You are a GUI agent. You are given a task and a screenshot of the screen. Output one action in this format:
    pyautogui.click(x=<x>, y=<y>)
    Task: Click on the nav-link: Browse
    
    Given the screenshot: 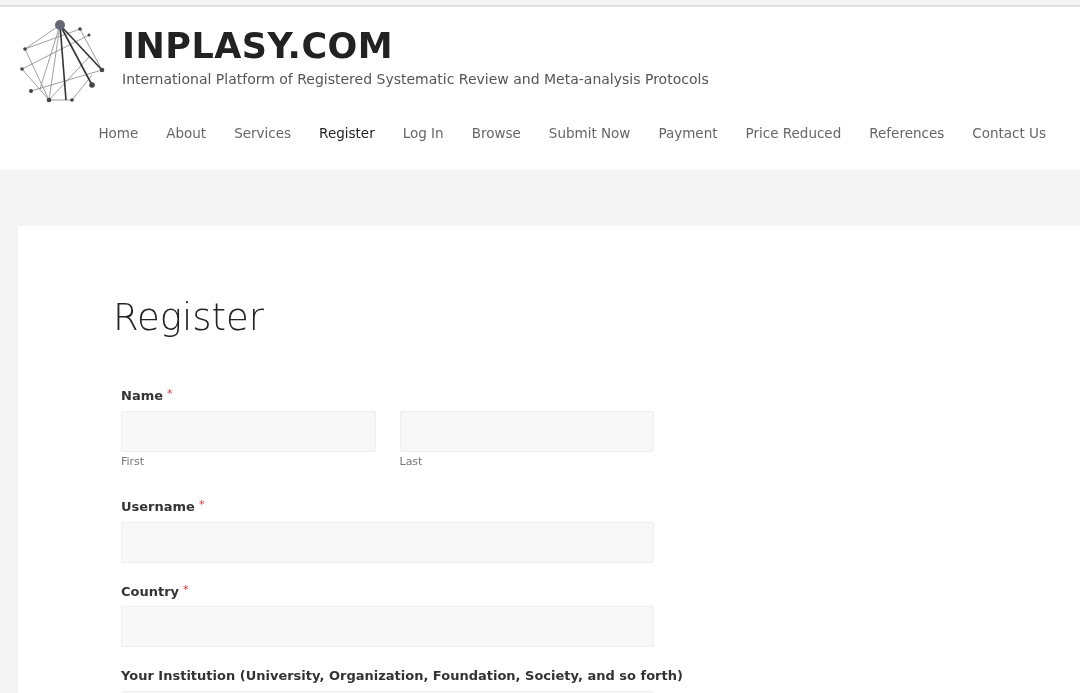 What is the action you would take?
    pyautogui.click(x=496, y=133)
    